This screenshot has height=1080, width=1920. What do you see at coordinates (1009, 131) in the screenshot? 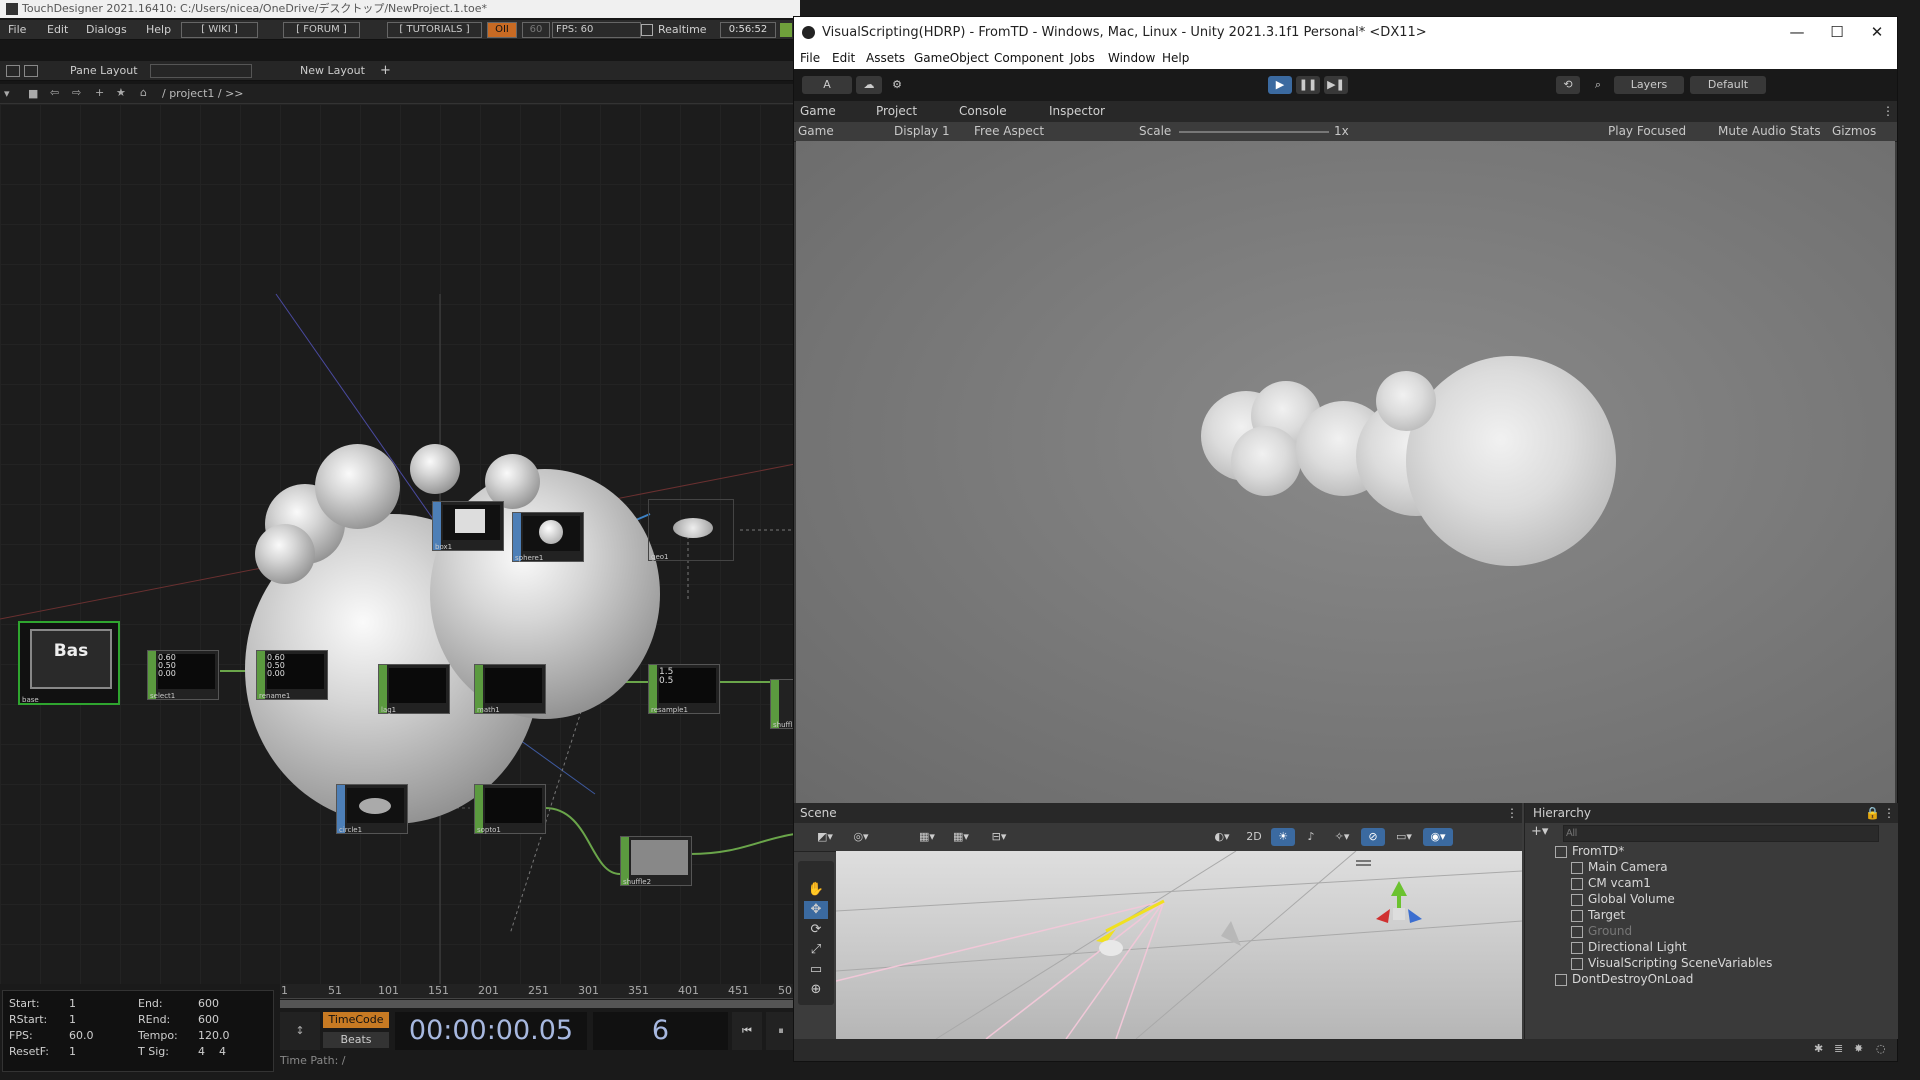
I see `aspect-dropdown: Free Aspect` at bounding box center [1009, 131].